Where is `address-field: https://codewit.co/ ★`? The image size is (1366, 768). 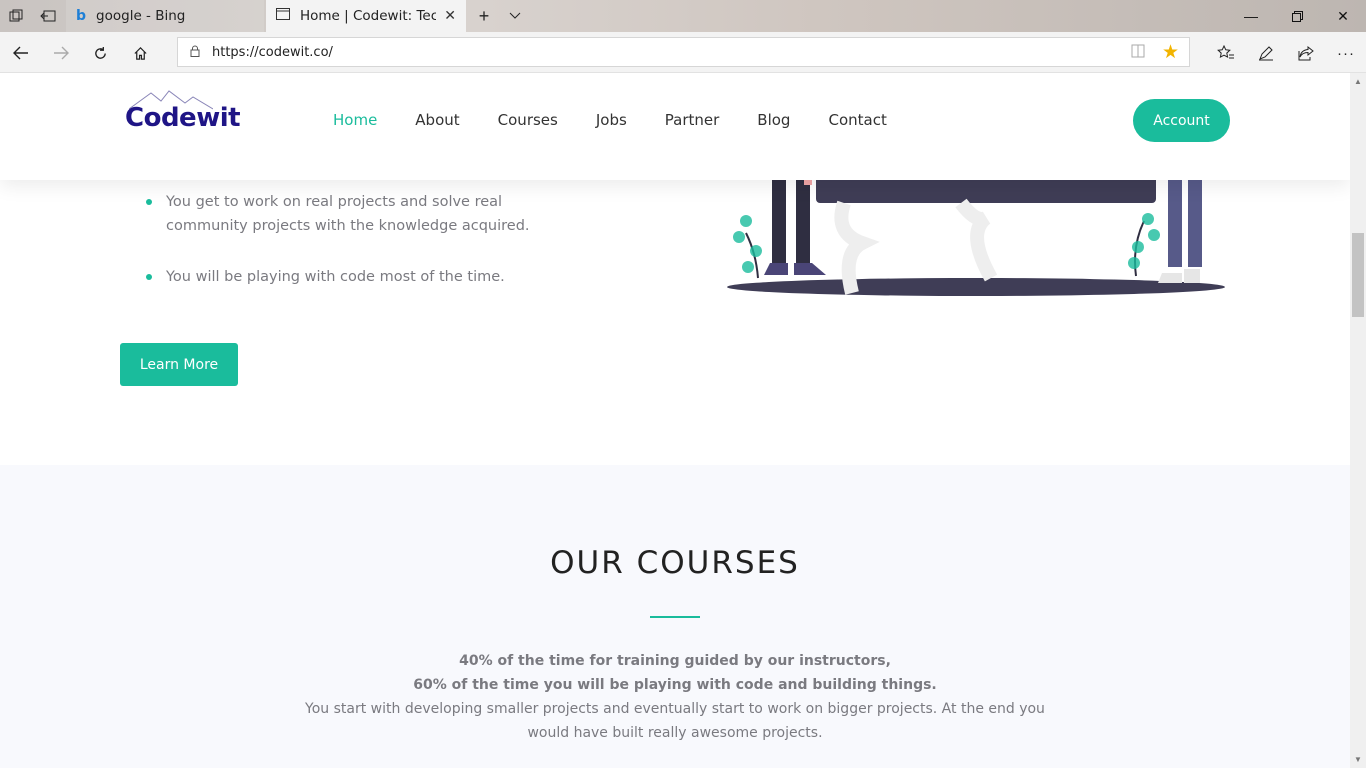
address-field: https://codewit.co/ ★ is located at coordinates (683, 52).